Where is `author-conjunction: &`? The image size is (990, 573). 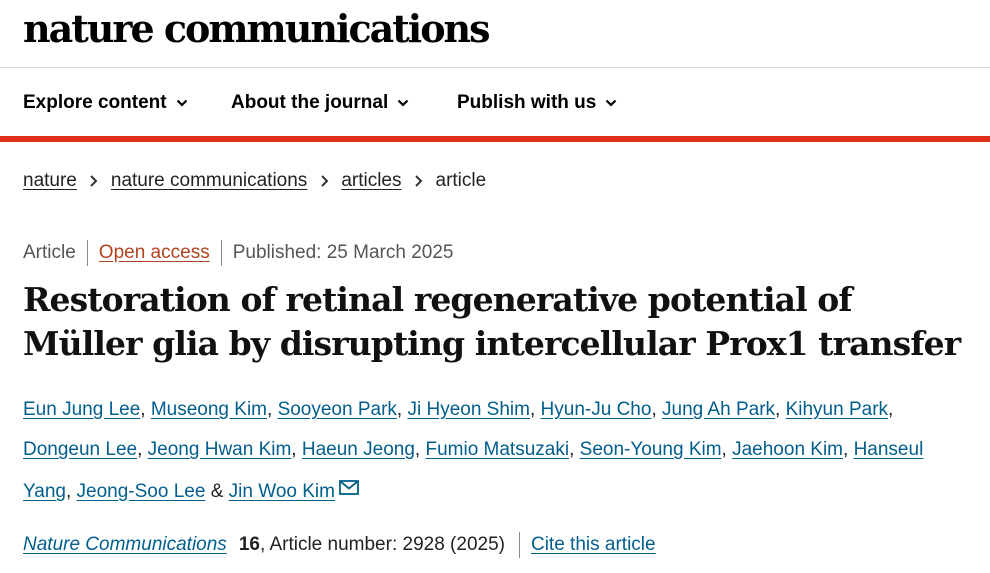
author-conjunction: & is located at coordinates (217, 491).